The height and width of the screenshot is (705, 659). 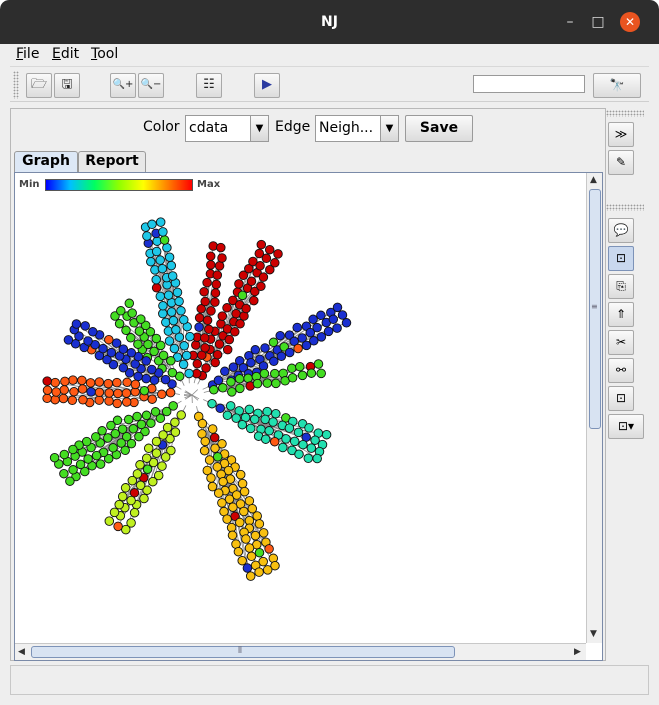 I want to click on layout-button: ☷, so click(x=209, y=85).